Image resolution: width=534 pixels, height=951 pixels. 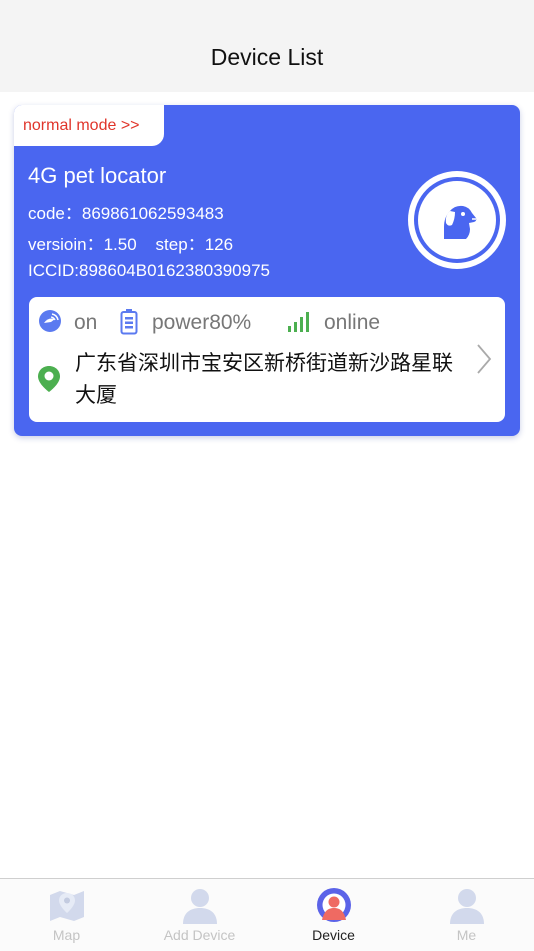 What do you see at coordinates (126, 213) in the screenshot?
I see `device-code: code：869861062593483` at bounding box center [126, 213].